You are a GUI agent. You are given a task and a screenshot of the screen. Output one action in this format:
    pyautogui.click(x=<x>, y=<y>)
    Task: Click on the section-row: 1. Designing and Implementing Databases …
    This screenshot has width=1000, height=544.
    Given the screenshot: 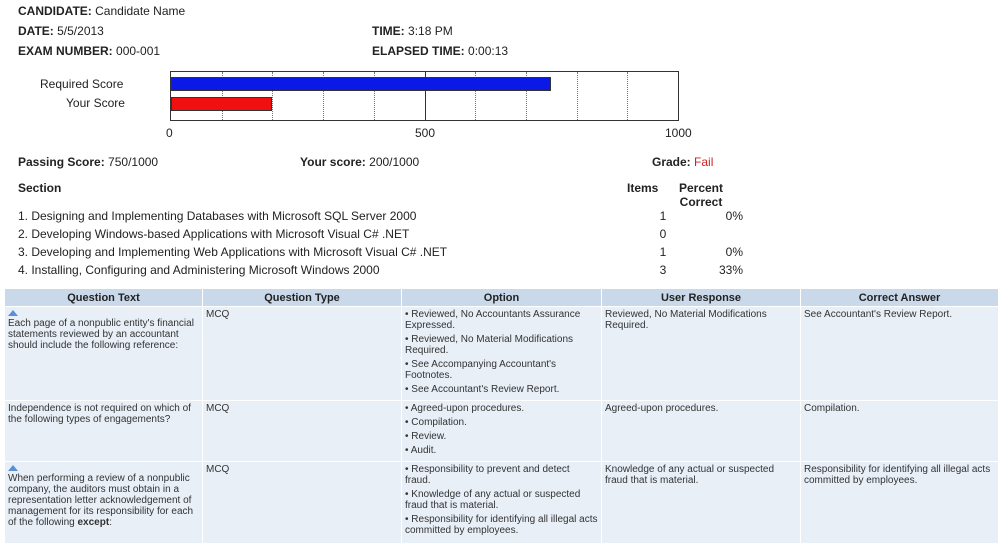 What is the action you would take?
    pyautogui.click(x=380, y=216)
    